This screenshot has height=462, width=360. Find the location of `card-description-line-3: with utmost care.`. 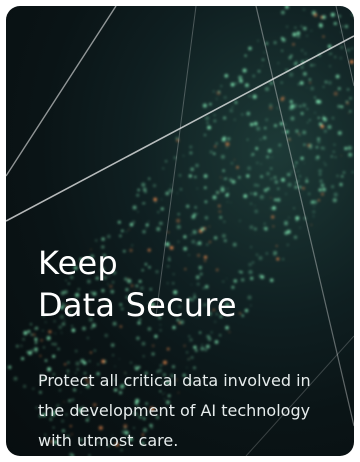

card-description-line-3: with utmost care. is located at coordinates (108, 440).